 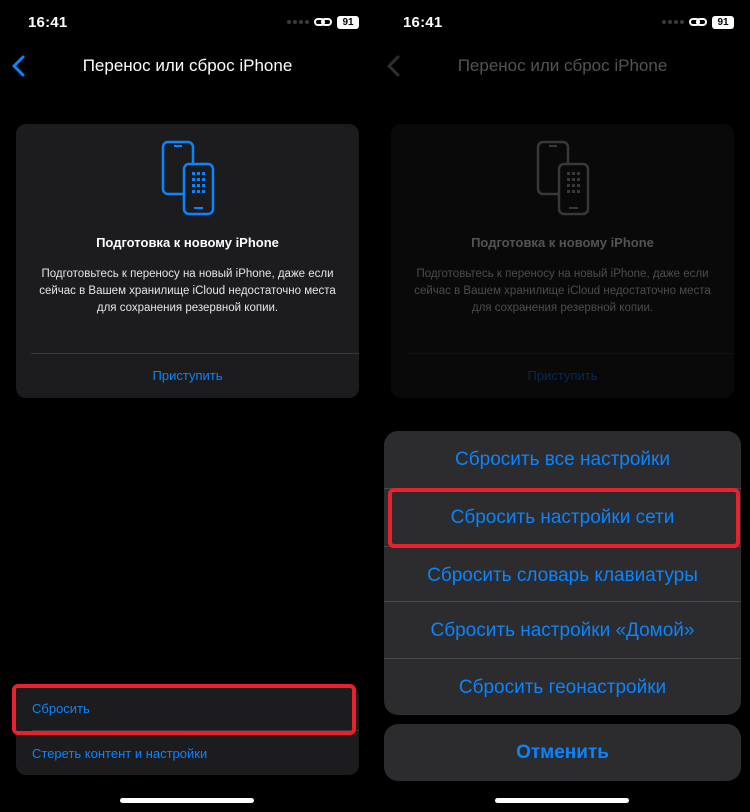 I want to click on reset-keyboard-dictionary-option: Сбросить словарь клавиатуры, so click(x=562, y=575).